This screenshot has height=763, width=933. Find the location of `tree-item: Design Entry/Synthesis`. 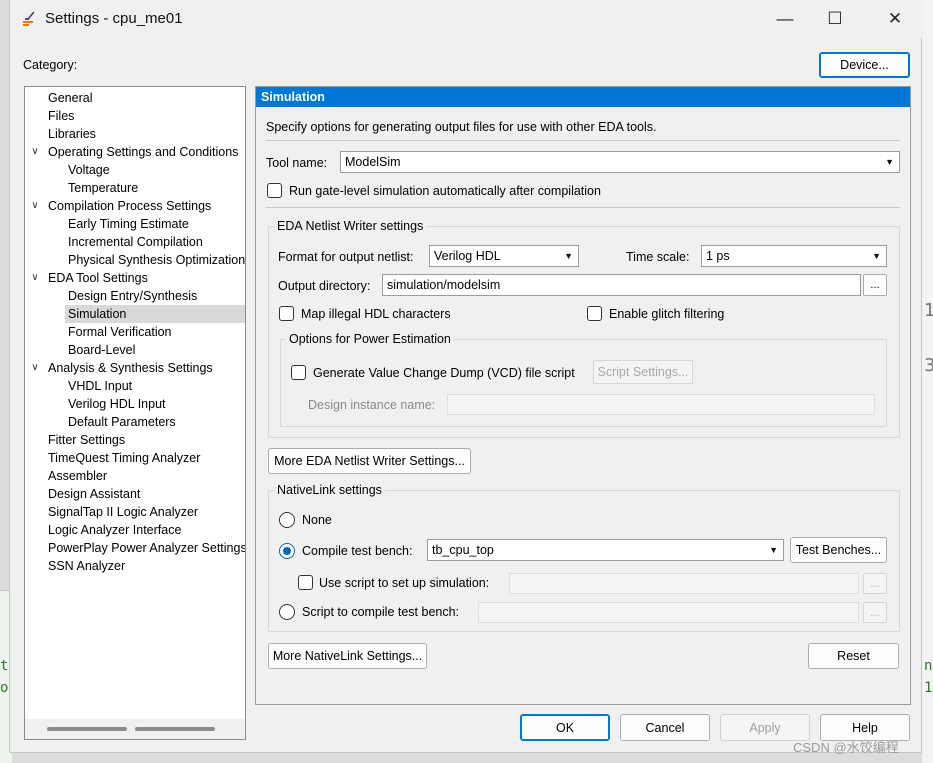

tree-item: Design Entry/Synthesis is located at coordinates (135, 296).